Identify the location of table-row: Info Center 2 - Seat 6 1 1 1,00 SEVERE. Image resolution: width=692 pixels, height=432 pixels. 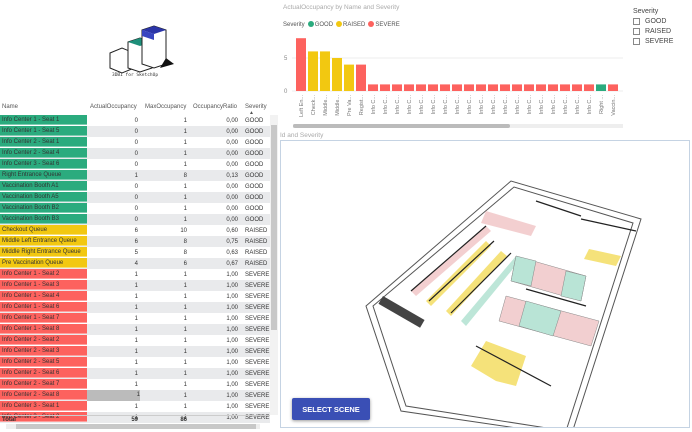
(135, 373).